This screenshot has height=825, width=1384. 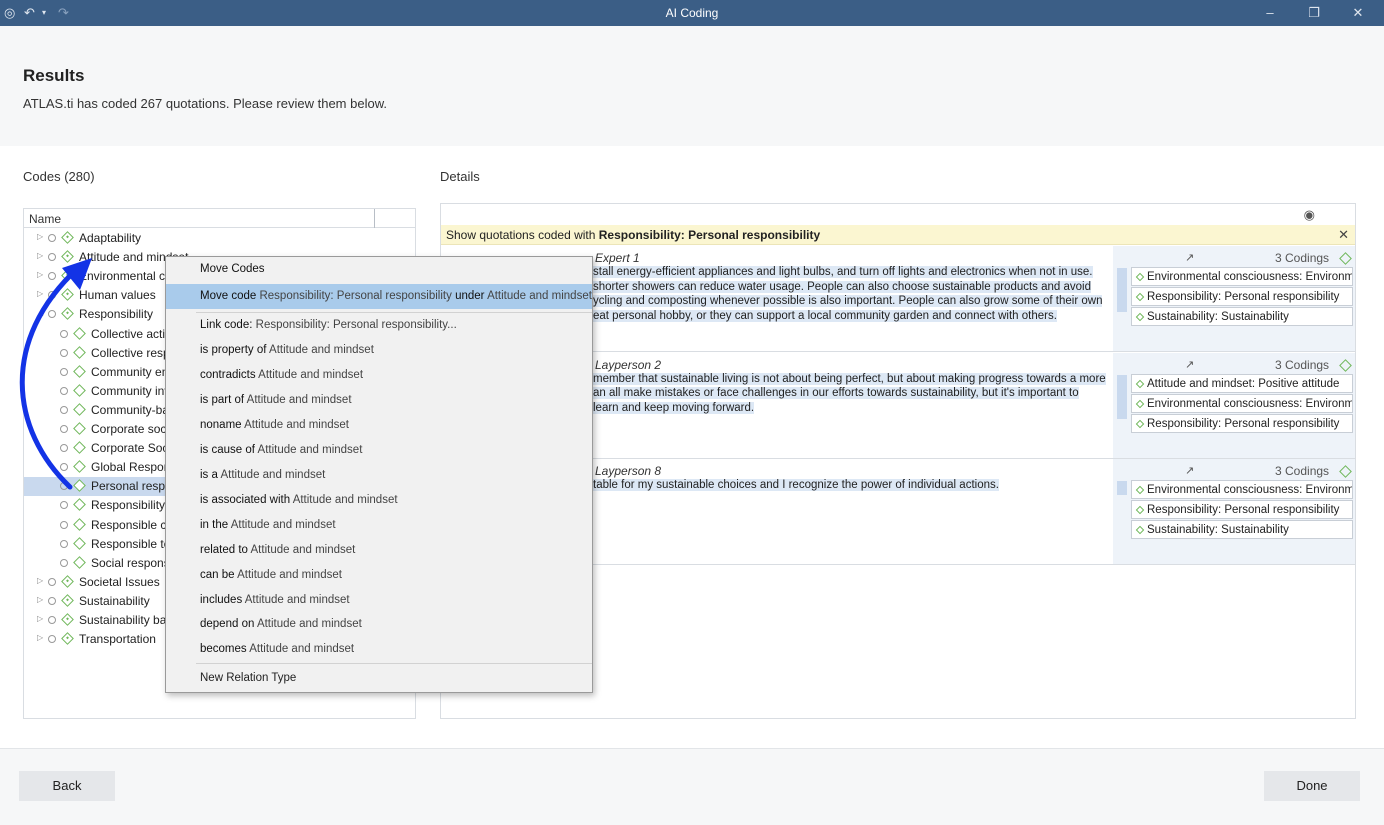 What do you see at coordinates (55, 374) in the screenshot?
I see `annotation-arrow` at bounding box center [55, 374].